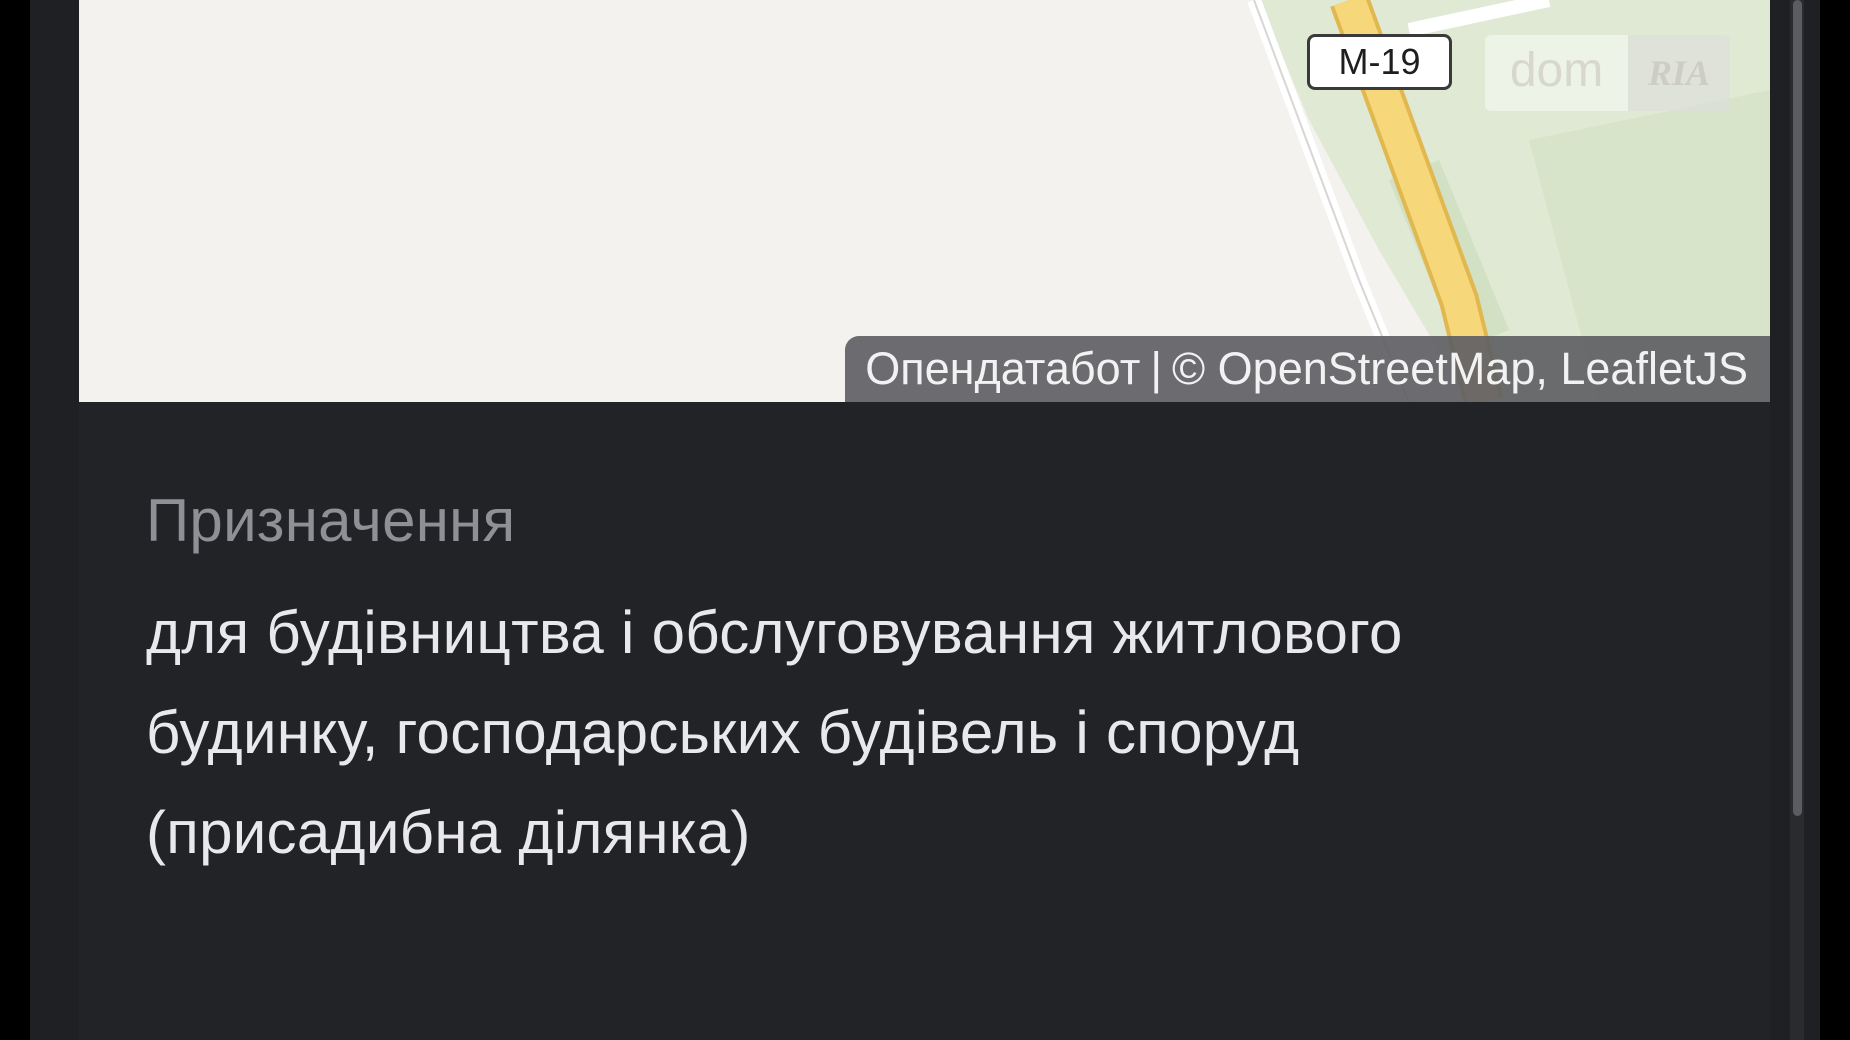 This screenshot has height=1040, width=1850. I want to click on watermark-dom: dom, so click(1556, 73).